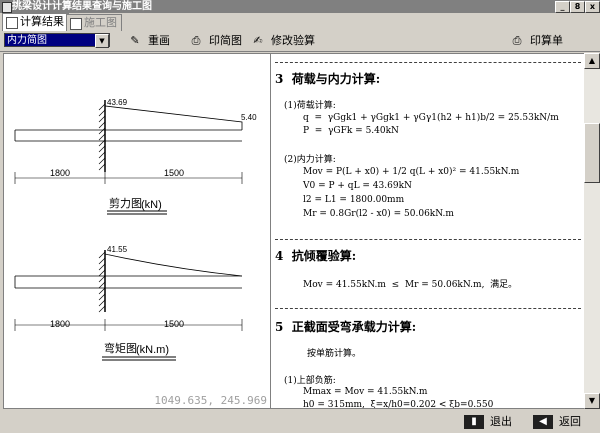  Describe the element at coordinates (117, 102) in the screenshot. I see `shear-left-value: 43.69` at that location.